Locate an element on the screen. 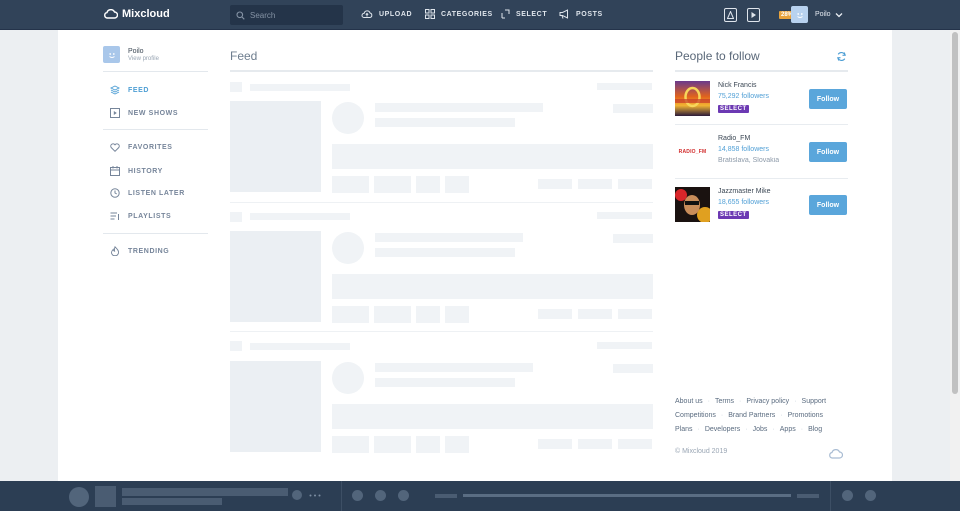 The height and width of the screenshot is (511, 960). player-next-placeholder is located at coordinates (403, 495).